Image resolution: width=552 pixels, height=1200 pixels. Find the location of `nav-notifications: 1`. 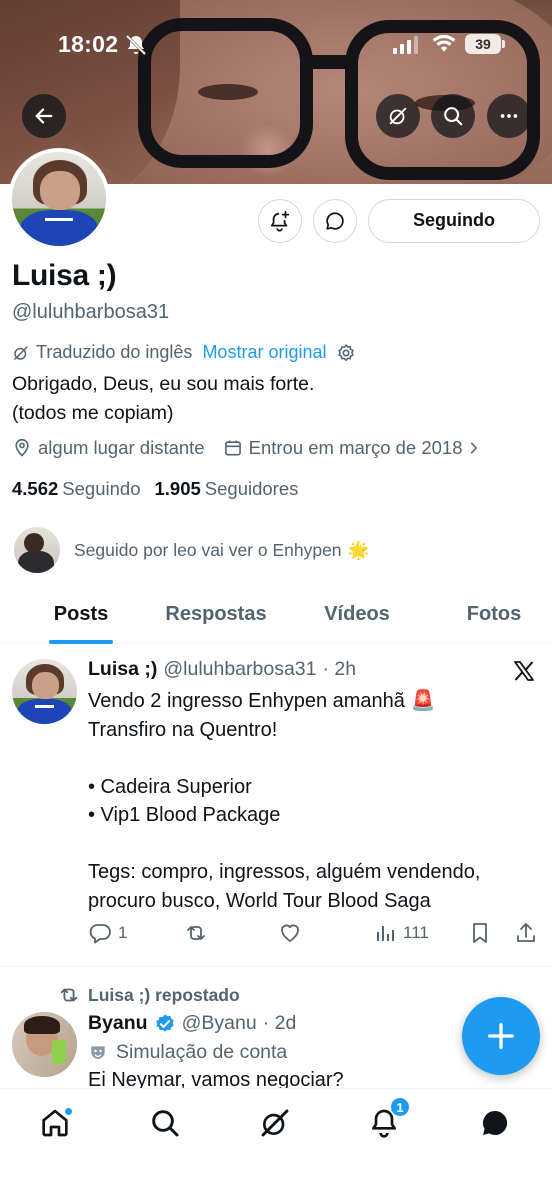

nav-notifications: 1 is located at coordinates (387, 1120).